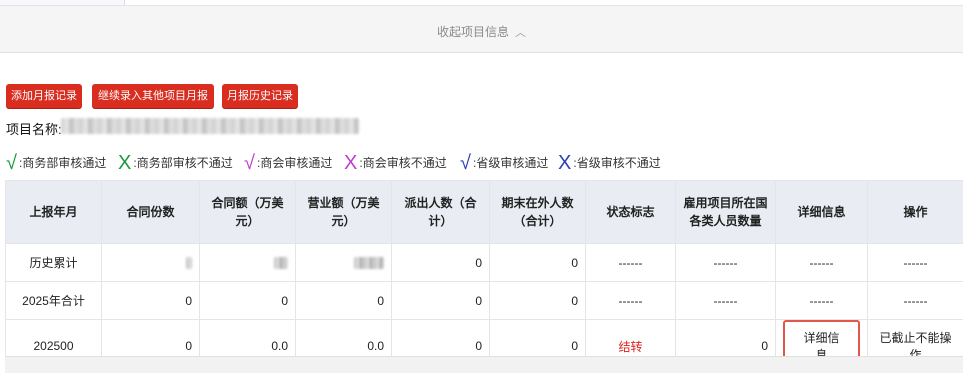  What do you see at coordinates (56, 163) in the screenshot?
I see `legend-mofcom-pass: √:商务部审核通过` at bounding box center [56, 163].